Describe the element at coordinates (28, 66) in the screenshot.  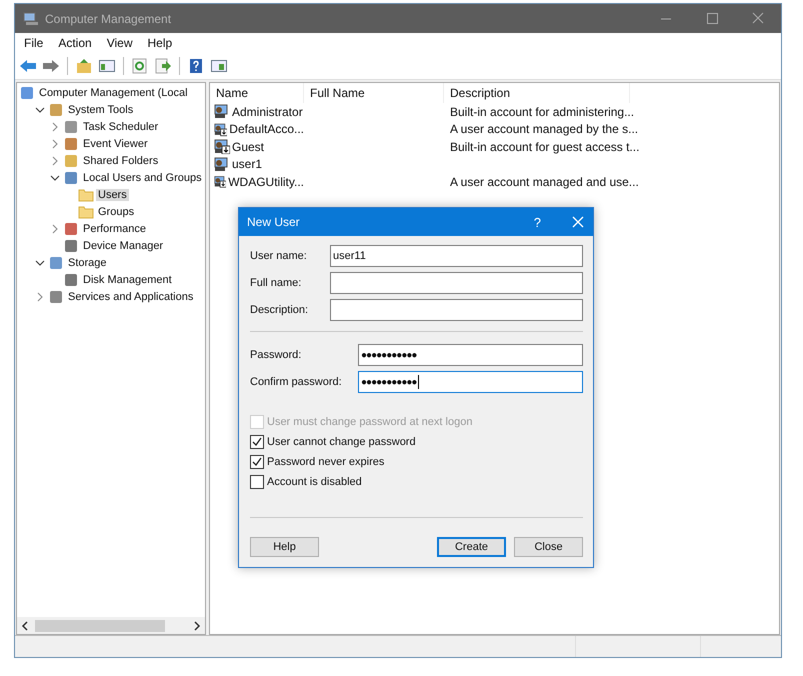
I see `back-arrow-icon` at that location.